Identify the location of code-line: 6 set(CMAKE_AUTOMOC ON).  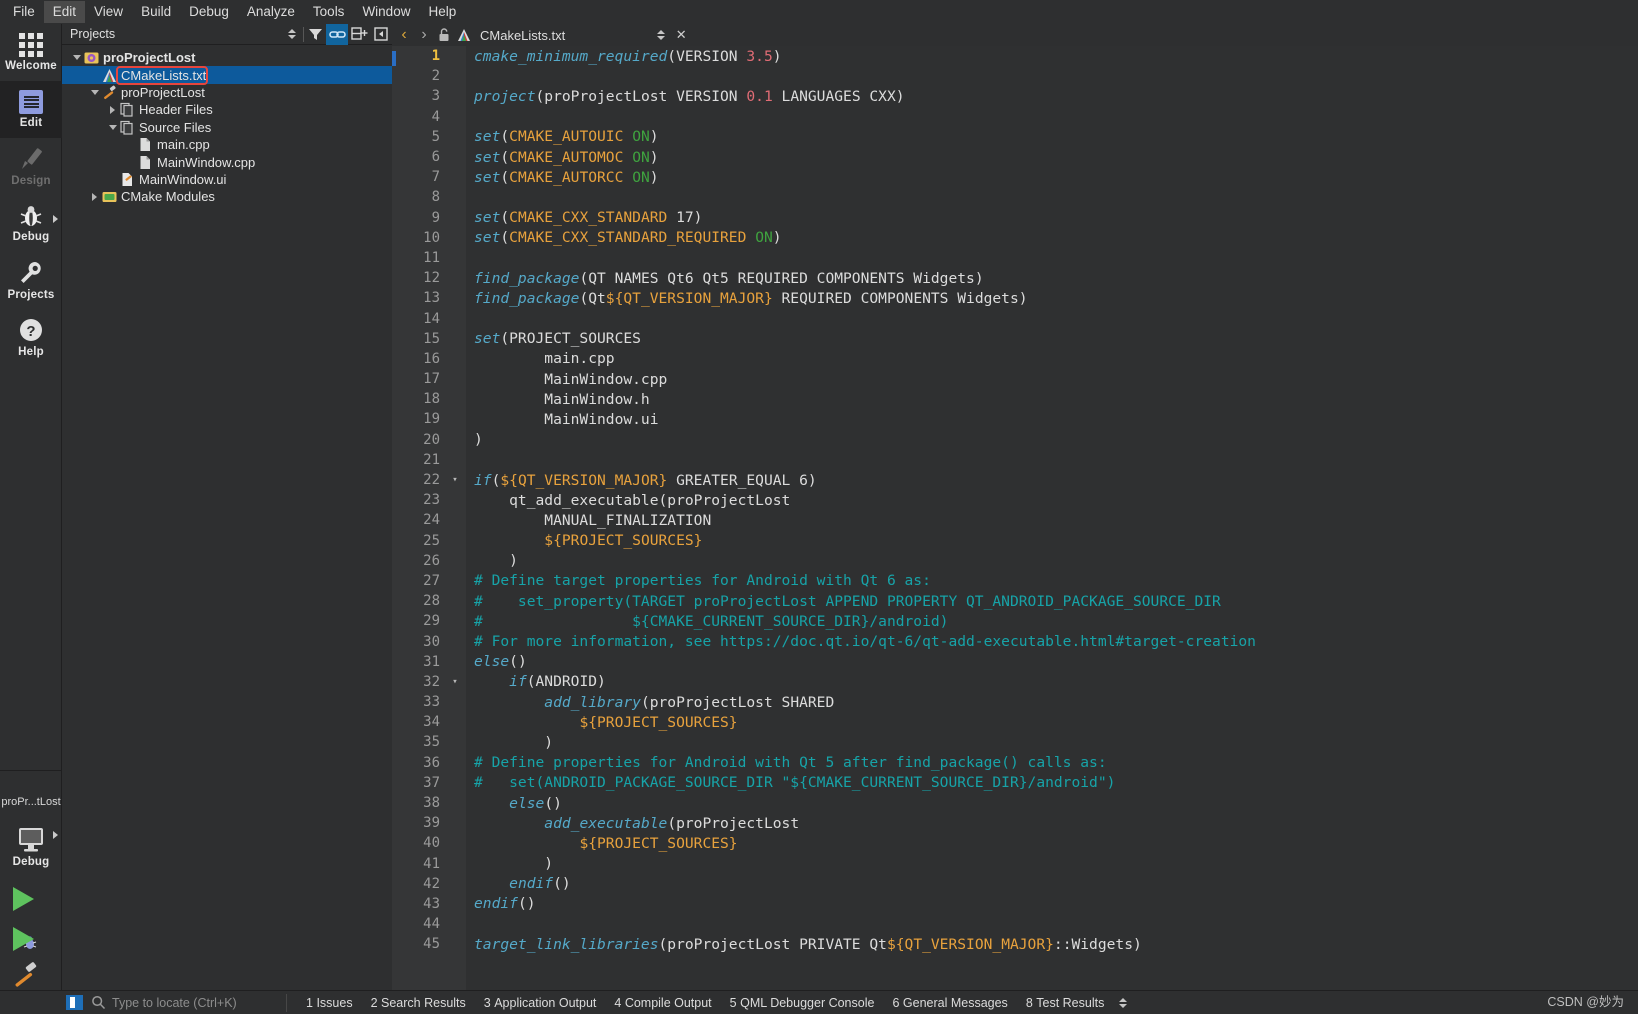
(1015, 157).